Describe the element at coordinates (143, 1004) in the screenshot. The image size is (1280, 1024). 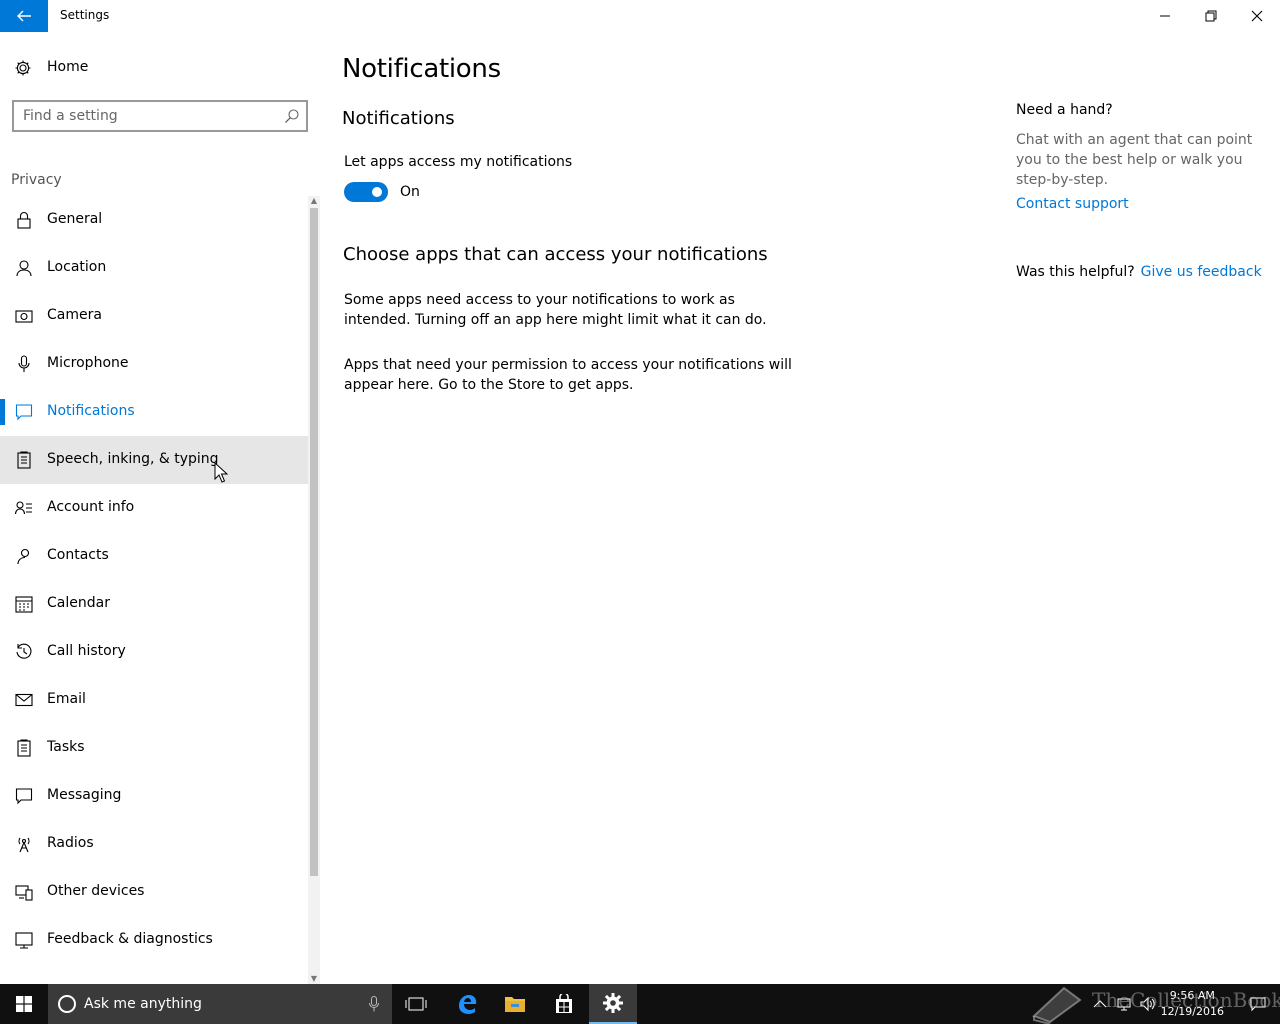
I see `cortana-search-text: Ask me anything` at that location.